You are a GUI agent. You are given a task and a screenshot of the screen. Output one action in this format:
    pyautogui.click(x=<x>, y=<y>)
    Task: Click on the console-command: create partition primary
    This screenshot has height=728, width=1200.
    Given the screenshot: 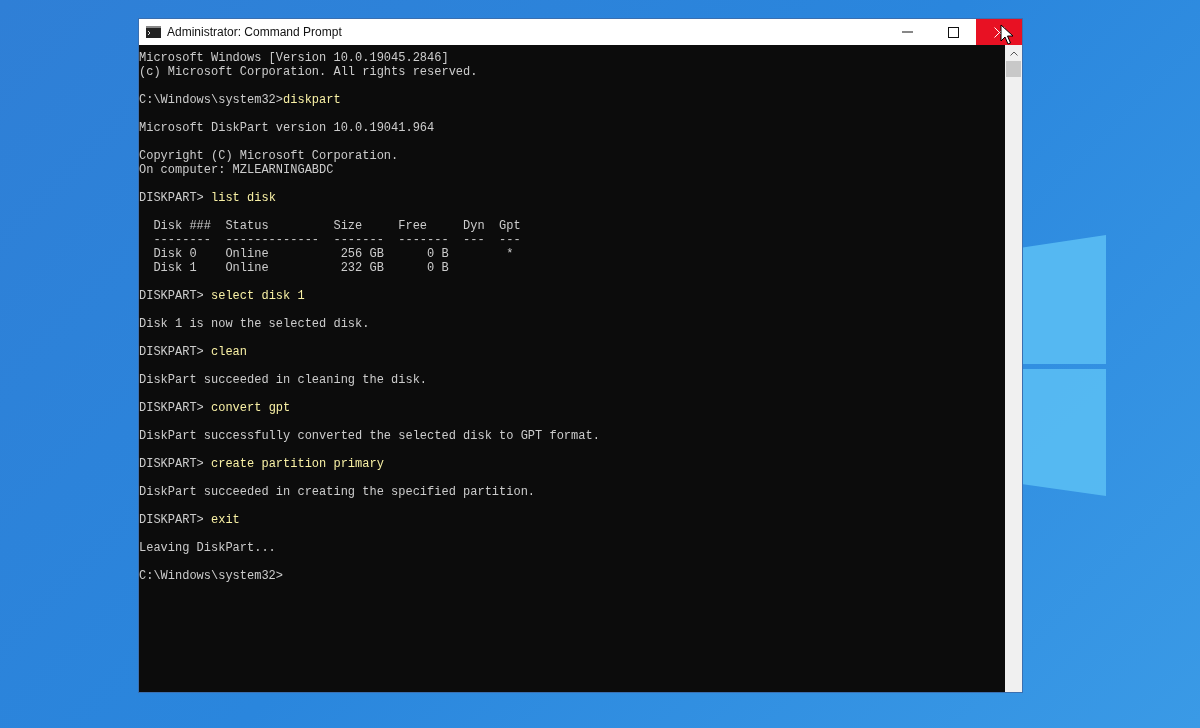 What is the action you would take?
    pyautogui.click(x=297, y=464)
    